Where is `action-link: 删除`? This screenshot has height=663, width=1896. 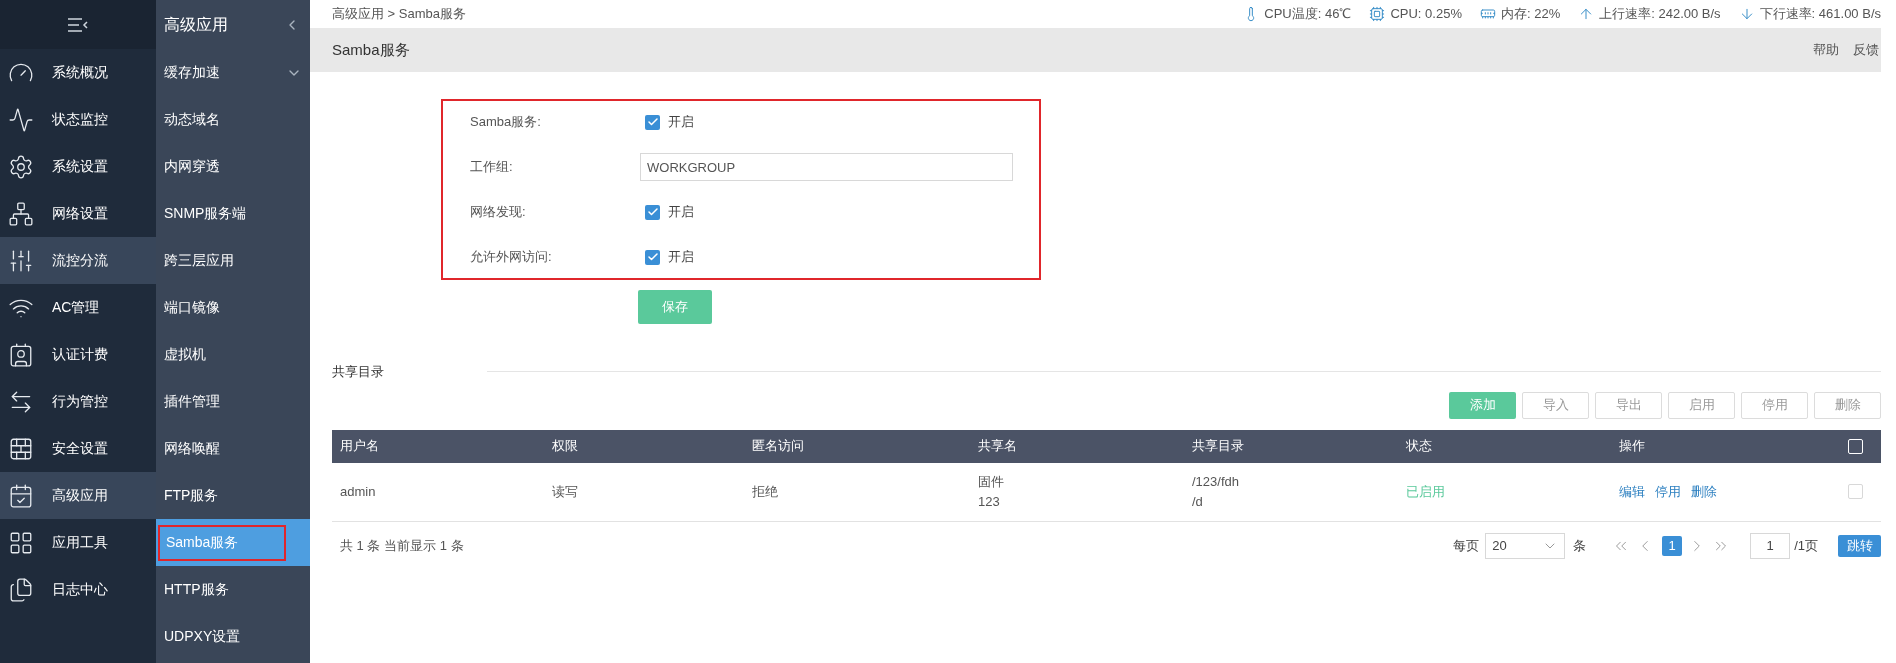 action-link: 删除 is located at coordinates (1704, 491).